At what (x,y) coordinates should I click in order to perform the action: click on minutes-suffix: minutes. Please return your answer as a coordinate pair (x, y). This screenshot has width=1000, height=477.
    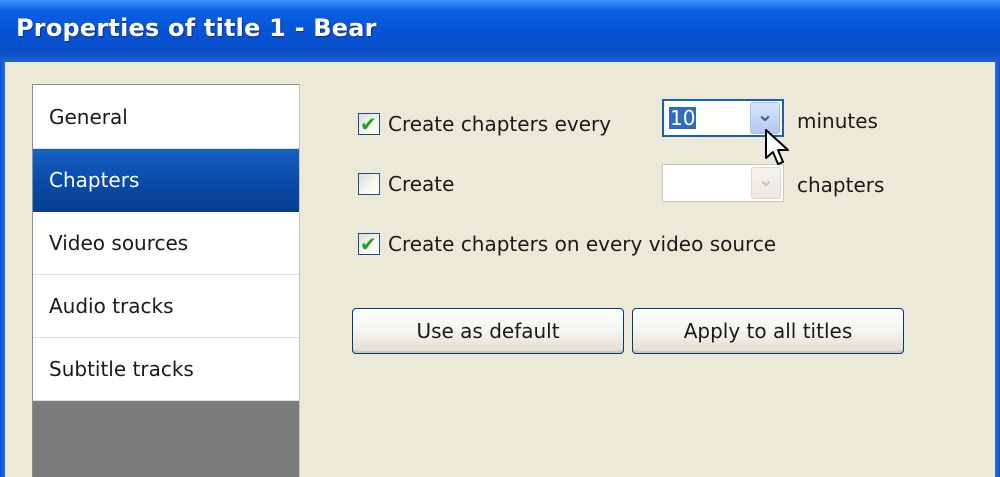
    Looking at the image, I should click on (837, 121).